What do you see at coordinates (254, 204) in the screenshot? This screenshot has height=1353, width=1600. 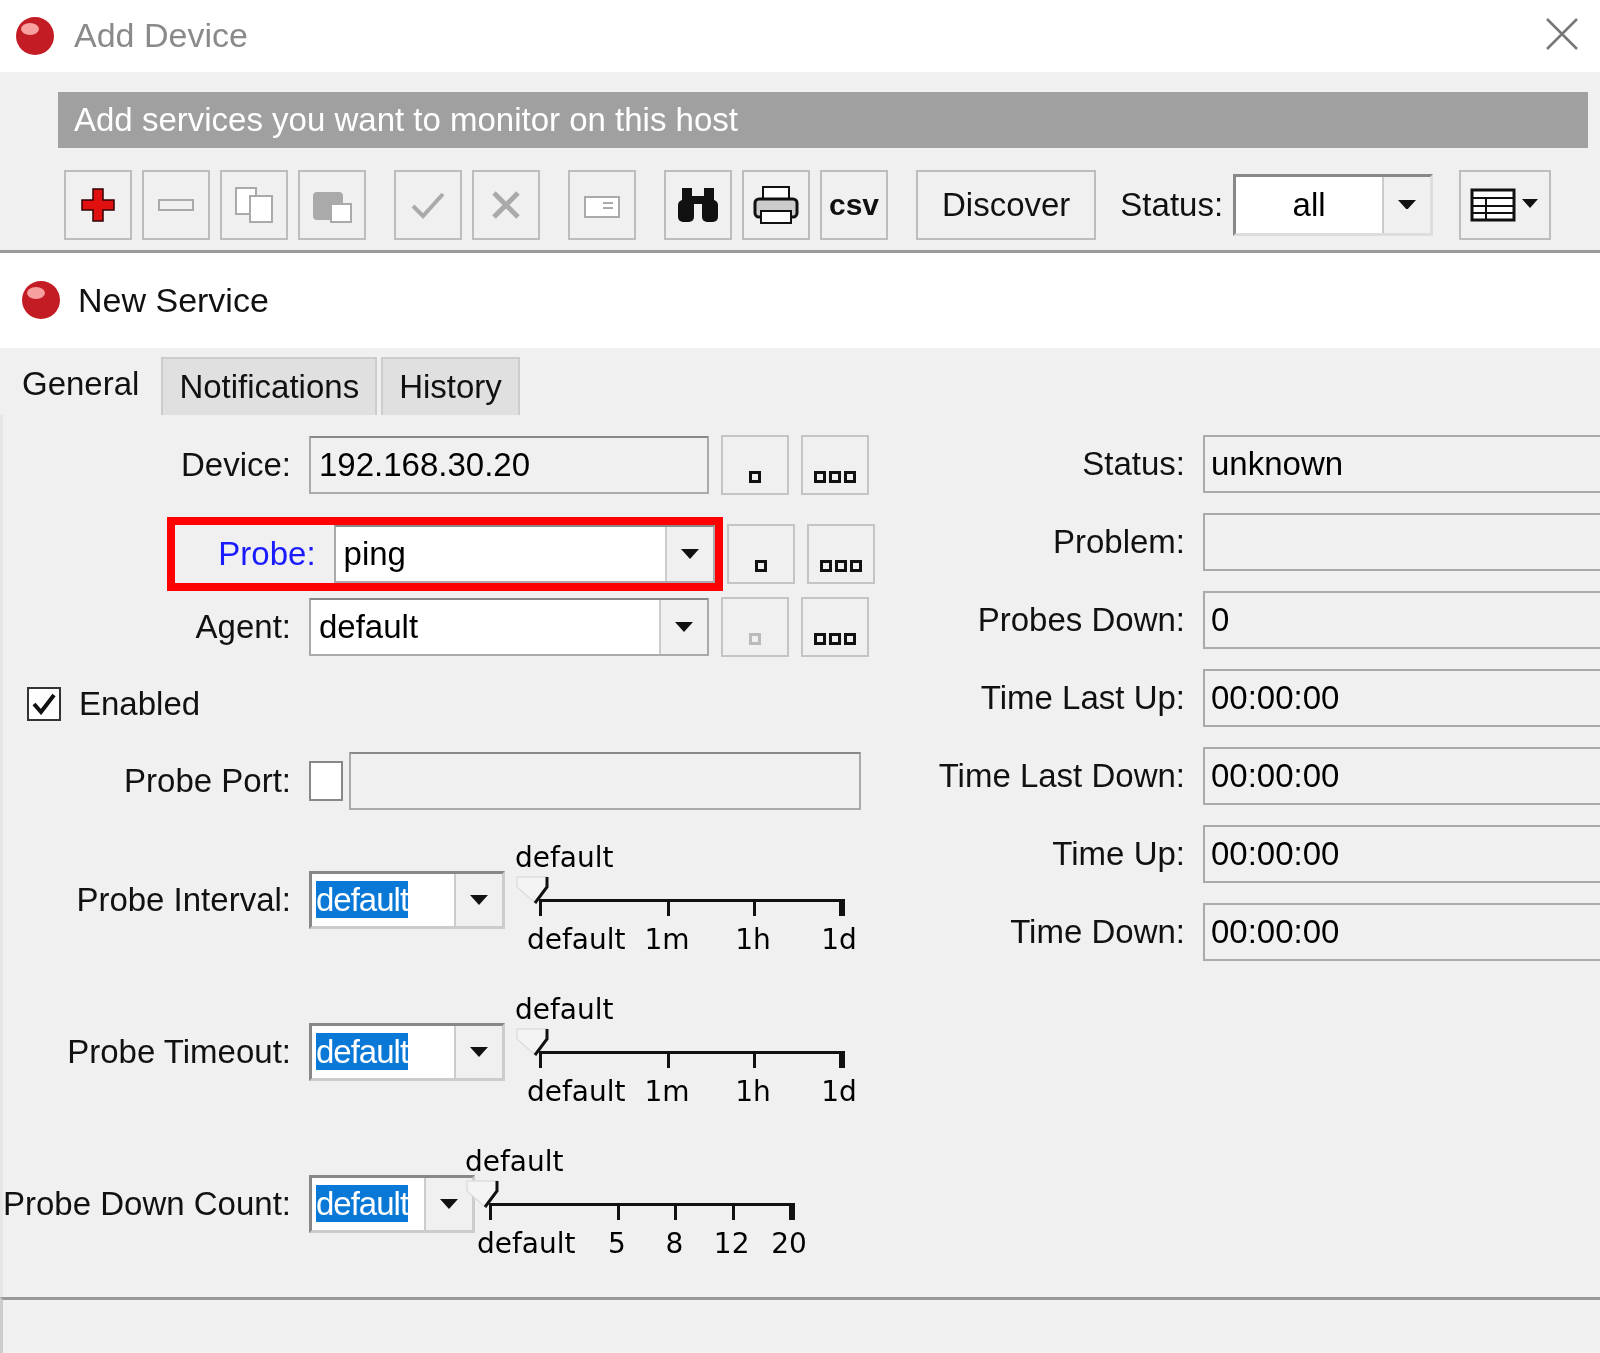 I see `copy-icon` at bounding box center [254, 204].